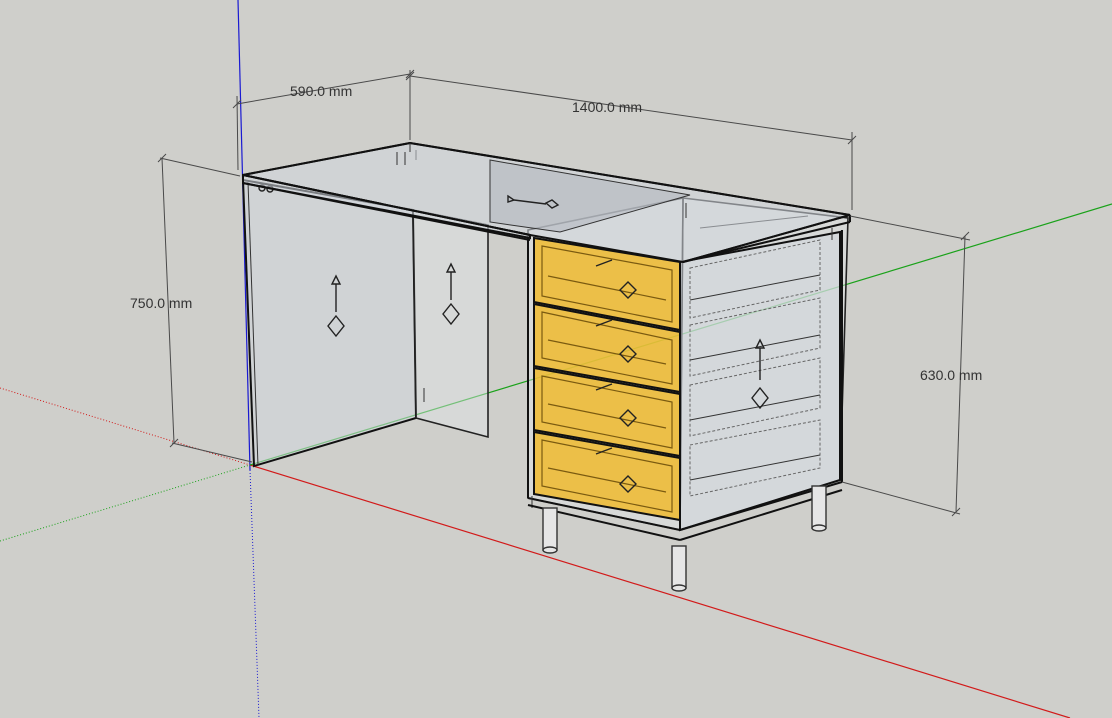 This screenshot has width=1112, height=718. I want to click on dimension-depth-label: 590.0 mm, so click(321, 91).